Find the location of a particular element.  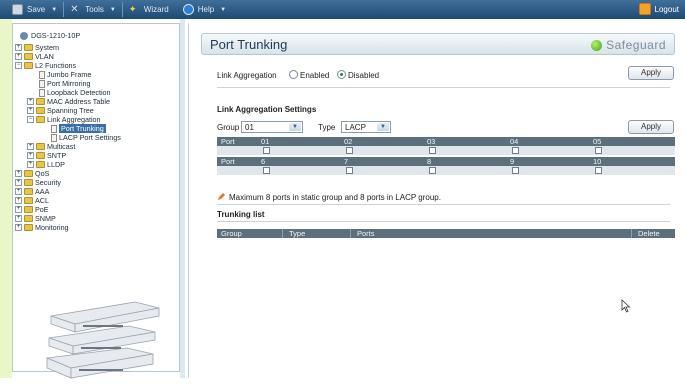

safeguard-indicator: Safeguard is located at coordinates (628, 45).